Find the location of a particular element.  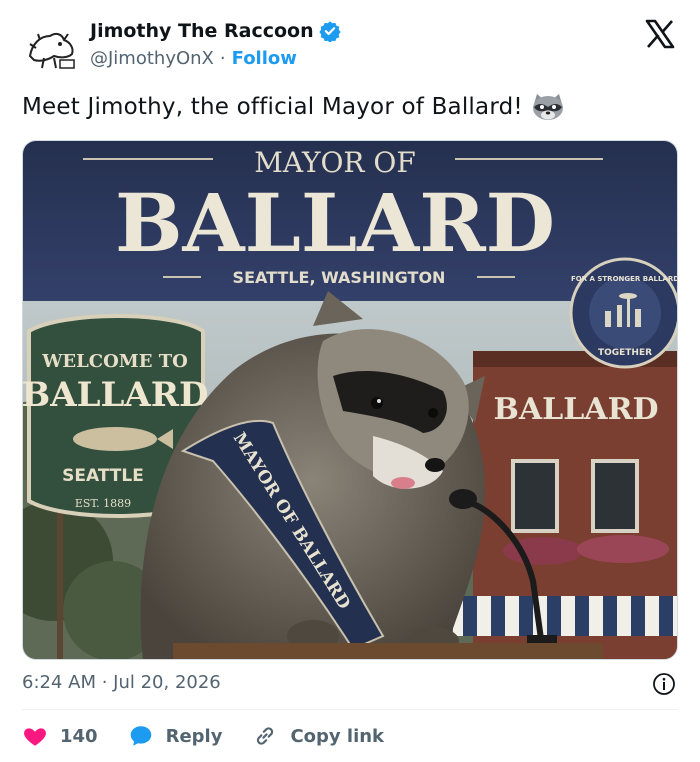

sign-main-text: BALLARD is located at coordinates (116, 395).